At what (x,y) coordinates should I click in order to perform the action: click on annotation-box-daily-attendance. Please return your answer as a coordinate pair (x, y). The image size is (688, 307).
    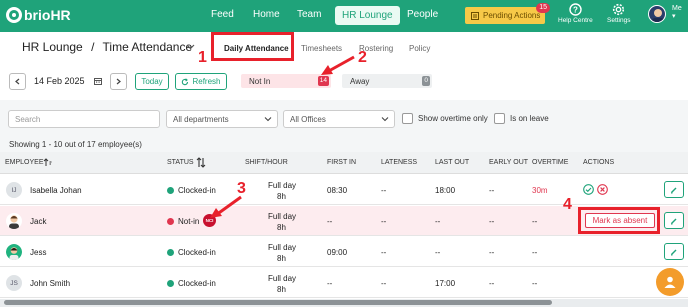
    Looking at the image, I should click on (252, 46).